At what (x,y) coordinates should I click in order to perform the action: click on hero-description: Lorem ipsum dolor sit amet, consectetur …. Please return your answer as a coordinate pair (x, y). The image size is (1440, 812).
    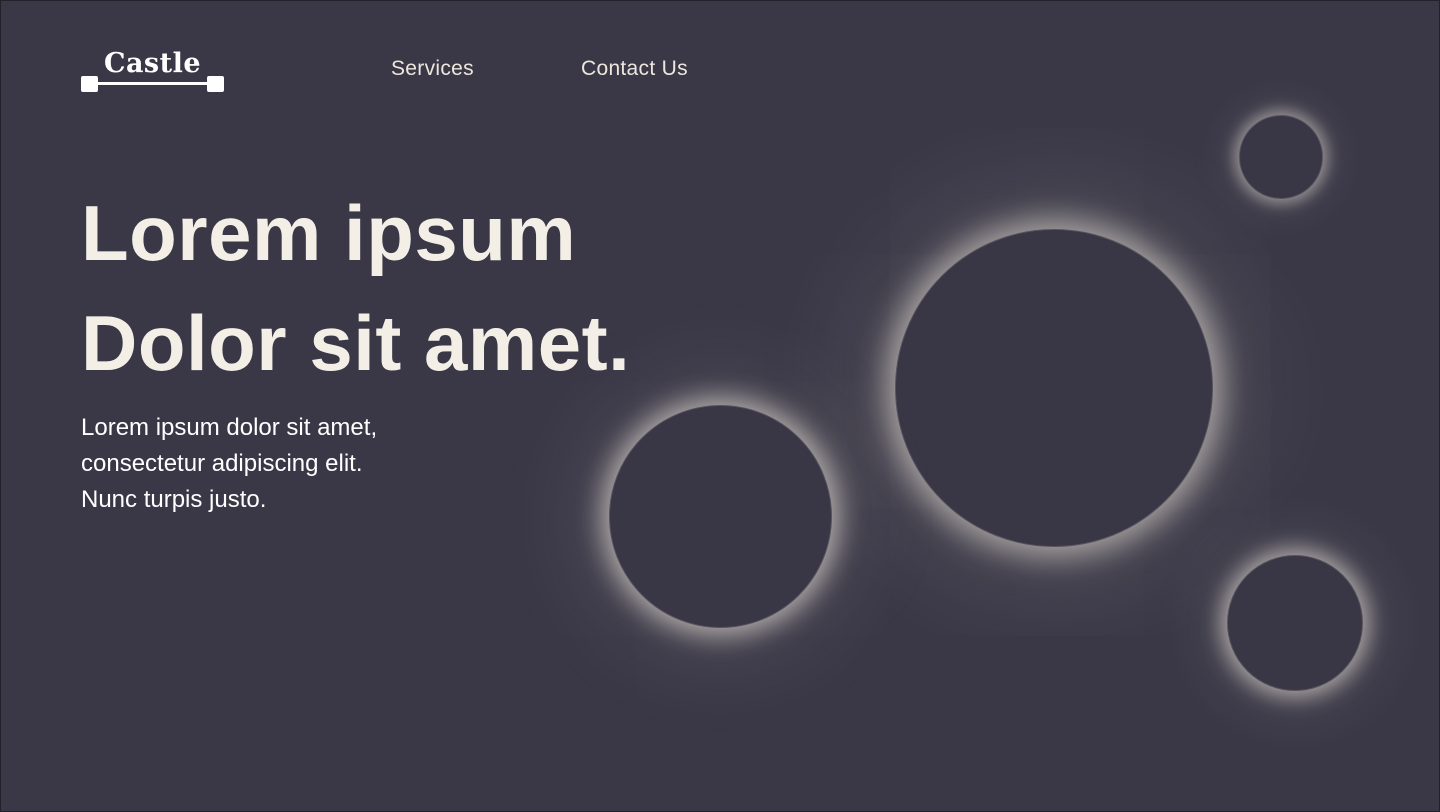
    Looking at the image, I should click on (271, 464).